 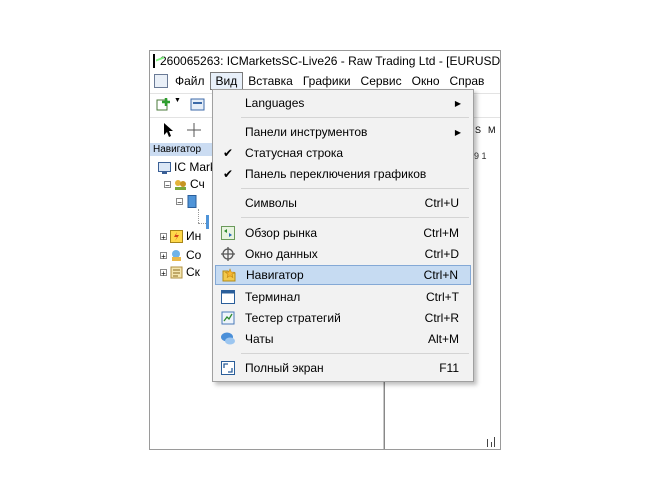 I want to click on tree-scripts: + Ск, so click(x=180, y=272).